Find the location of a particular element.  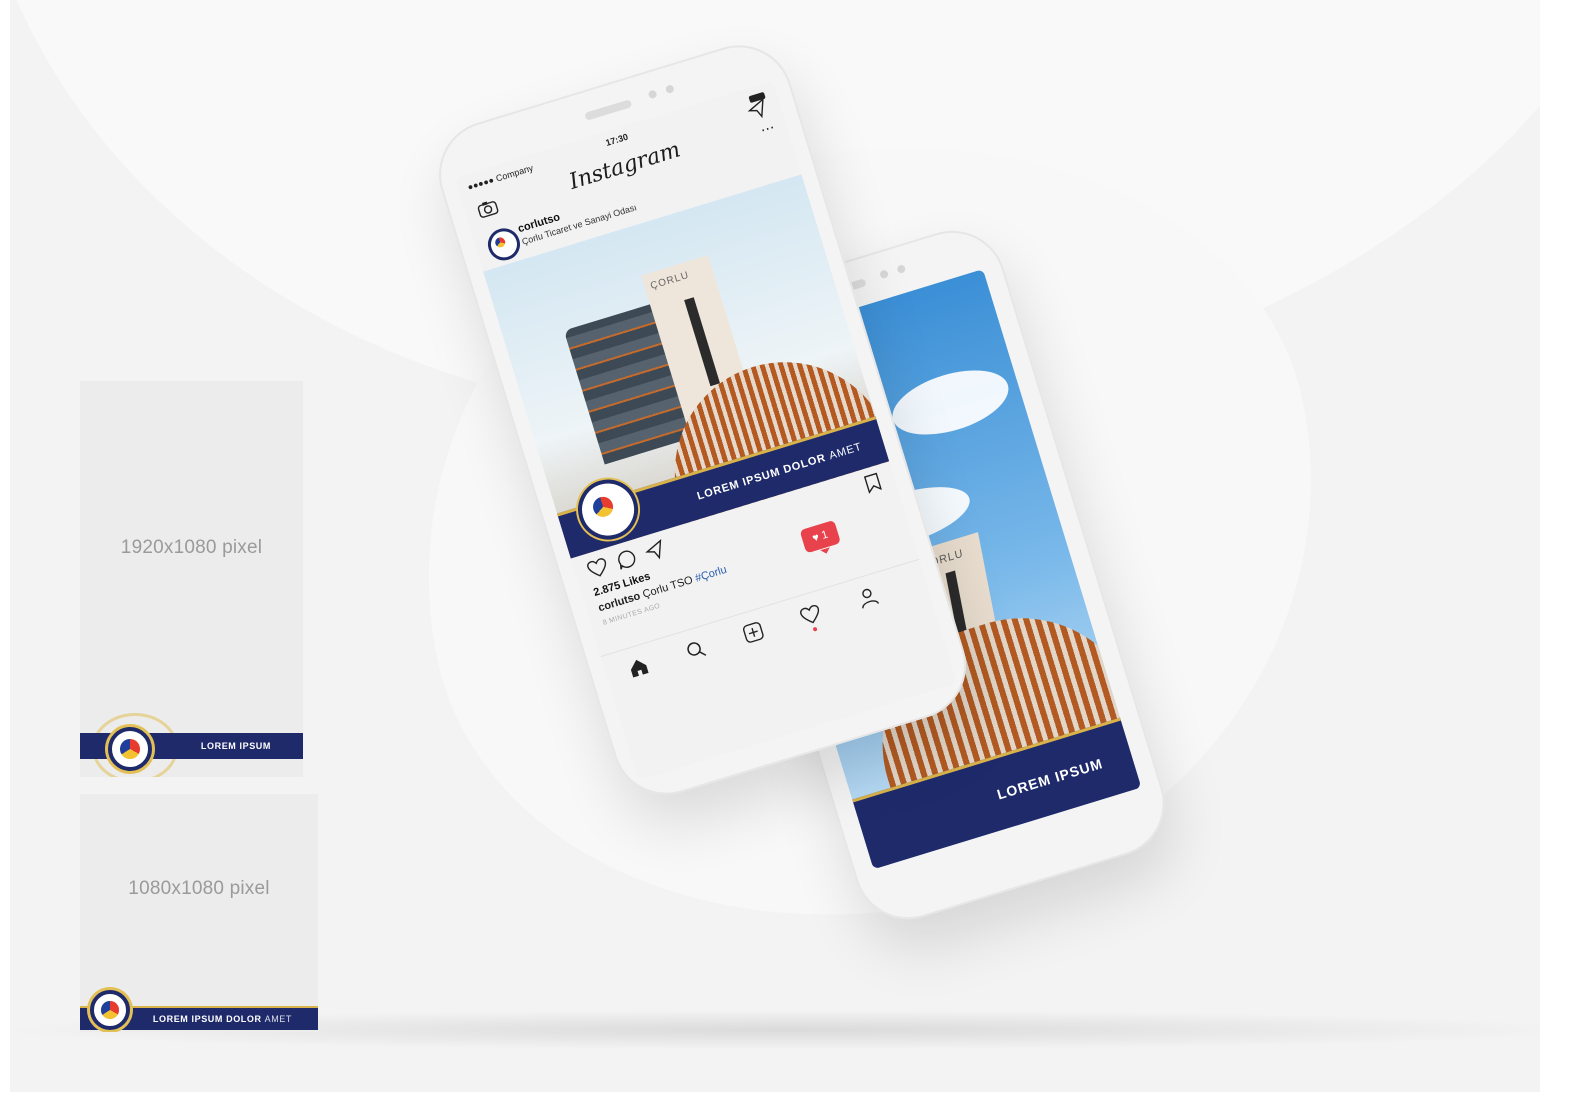

post-band-suffix: AMET is located at coordinates (845, 451).